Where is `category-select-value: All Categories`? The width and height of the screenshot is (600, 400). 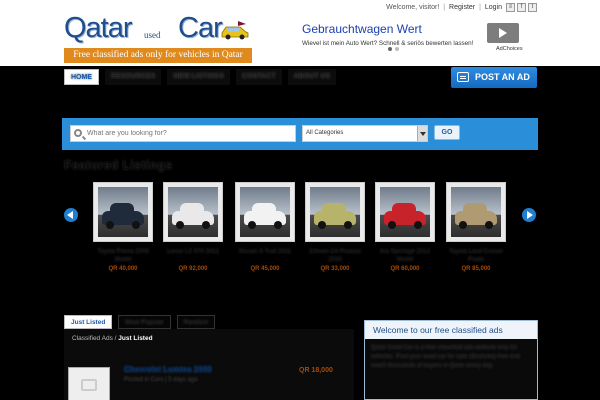
category-select-value: All Categories is located at coordinates (325, 133).